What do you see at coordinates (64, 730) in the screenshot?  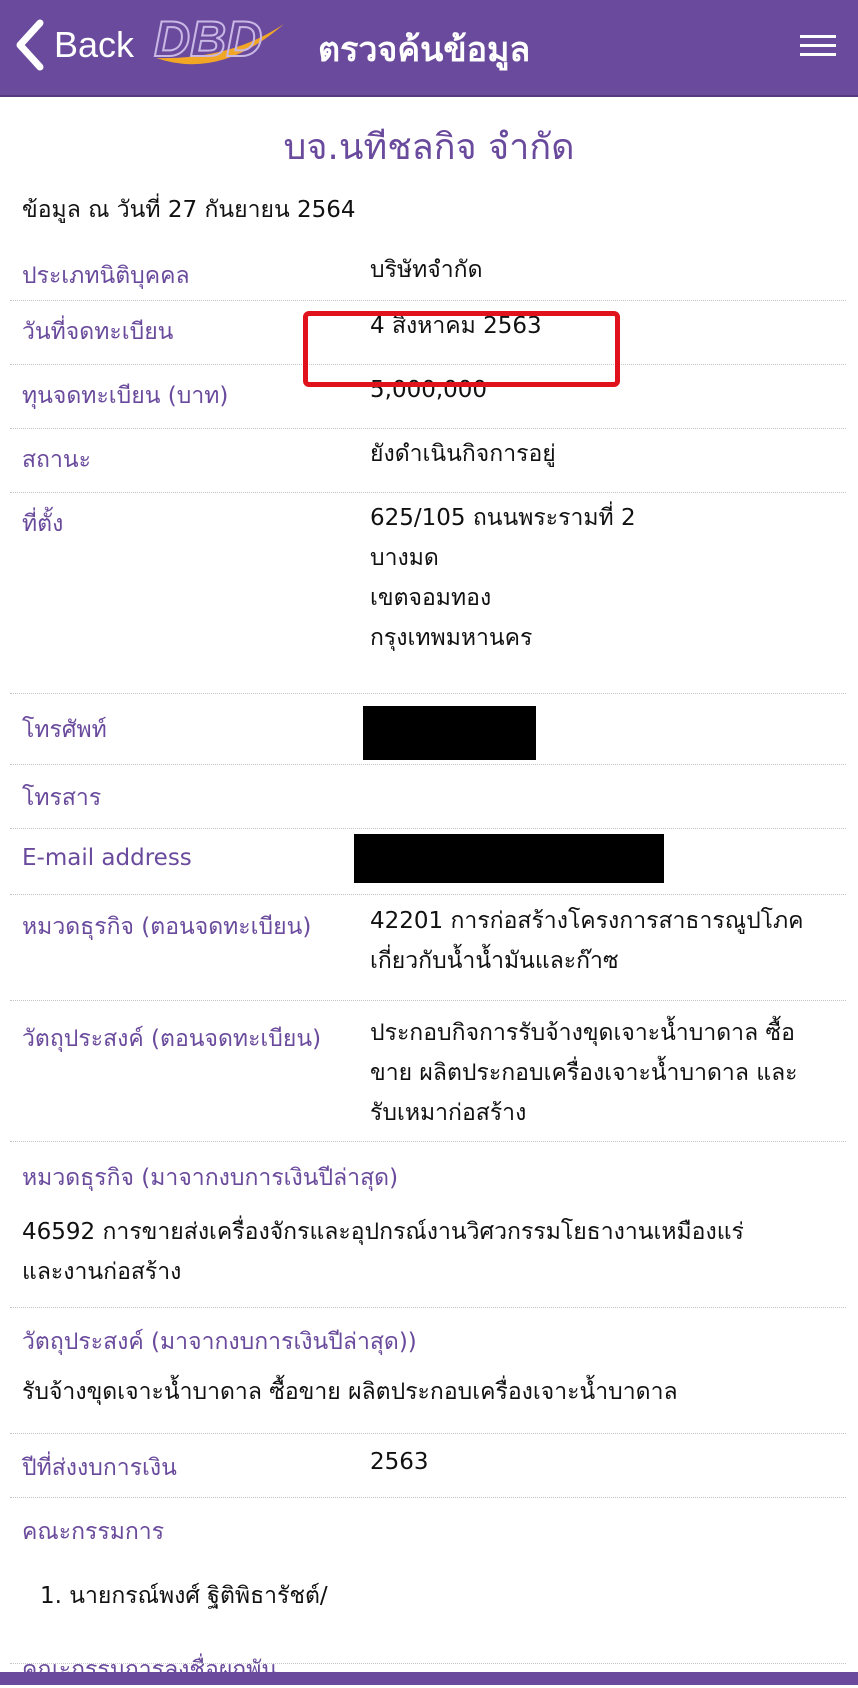 I see `phone-label: โทรศัพท์` at bounding box center [64, 730].